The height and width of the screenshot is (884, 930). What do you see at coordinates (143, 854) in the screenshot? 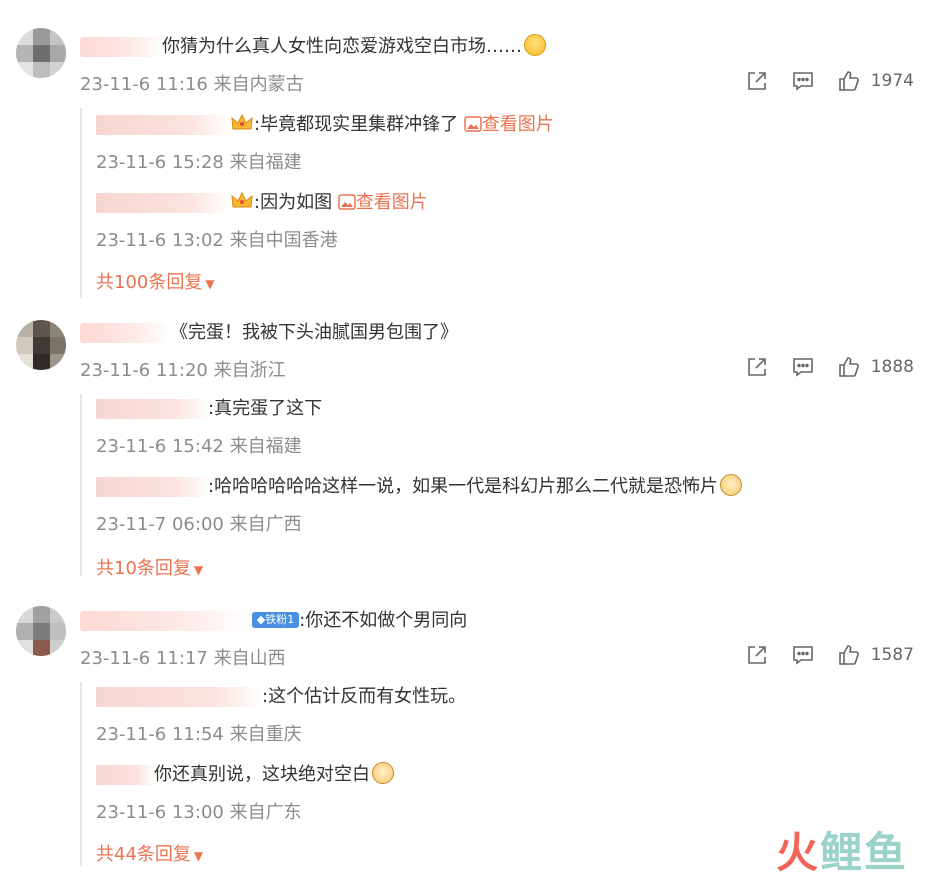
I see `more-replies-label: 共44条回复` at bounding box center [143, 854].